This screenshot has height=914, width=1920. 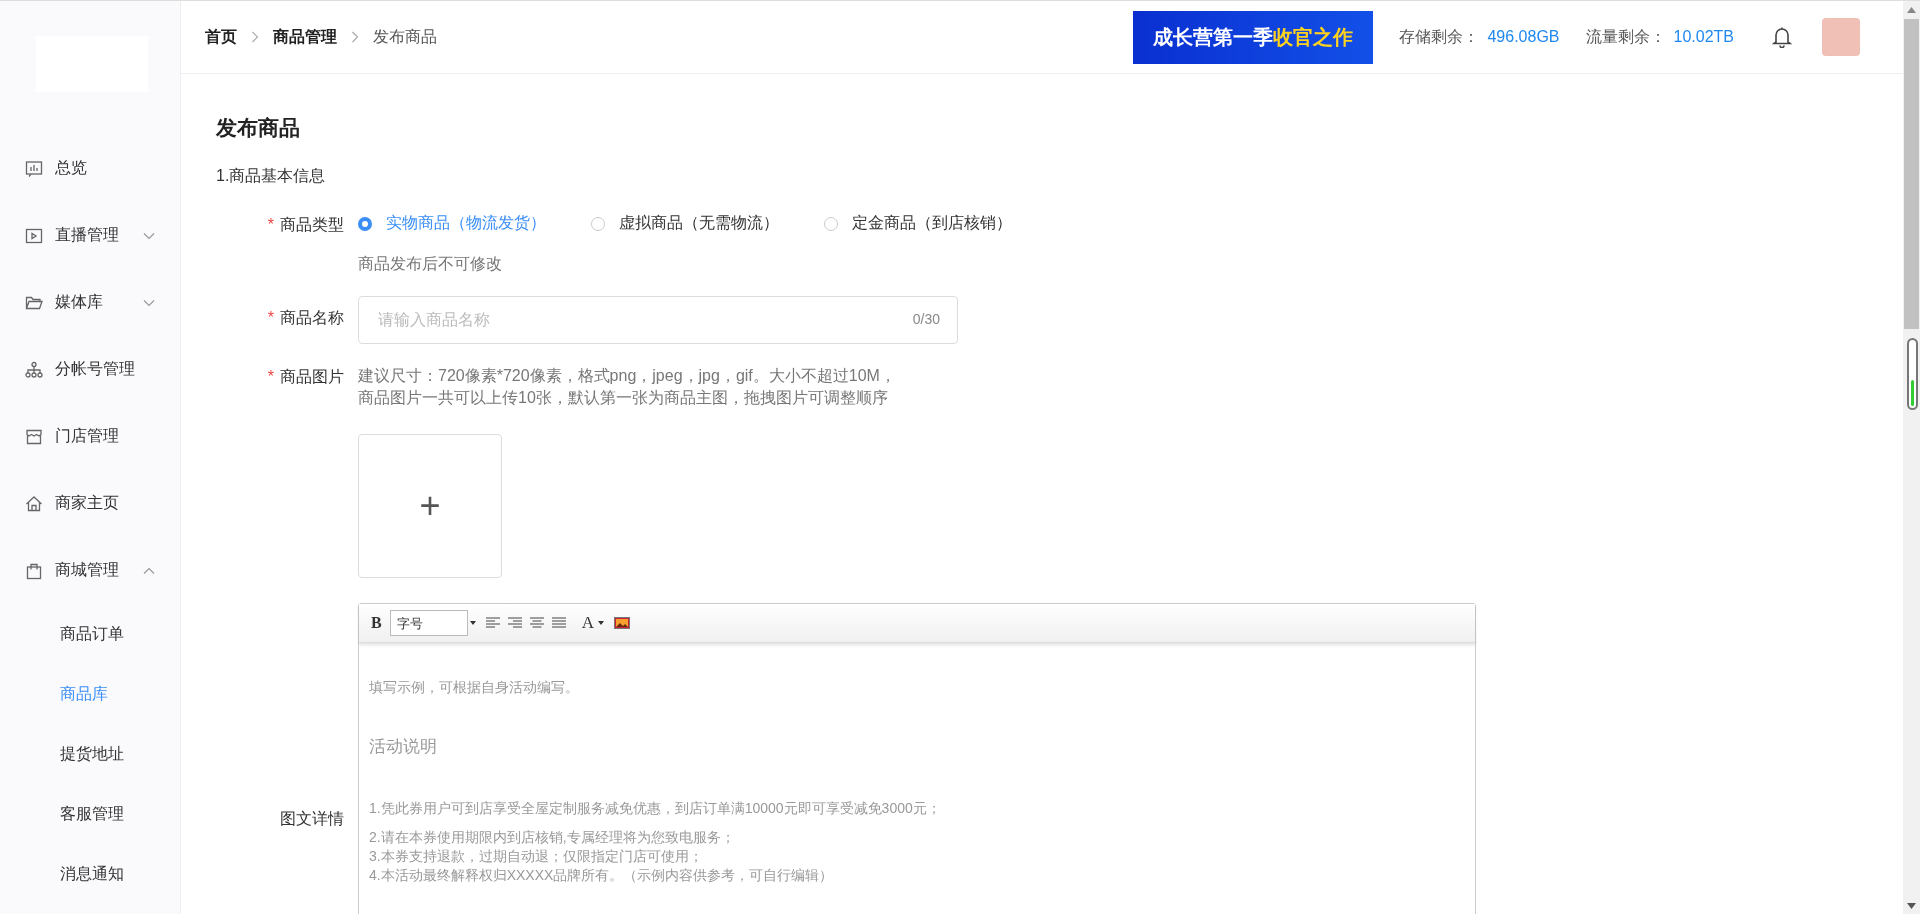 What do you see at coordinates (602, 875) in the screenshot?
I see `editor-paragraph: 4.本活动最终解释权归XXXXX品牌所有。（示例内容供参考，可自行编辑）` at bounding box center [602, 875].